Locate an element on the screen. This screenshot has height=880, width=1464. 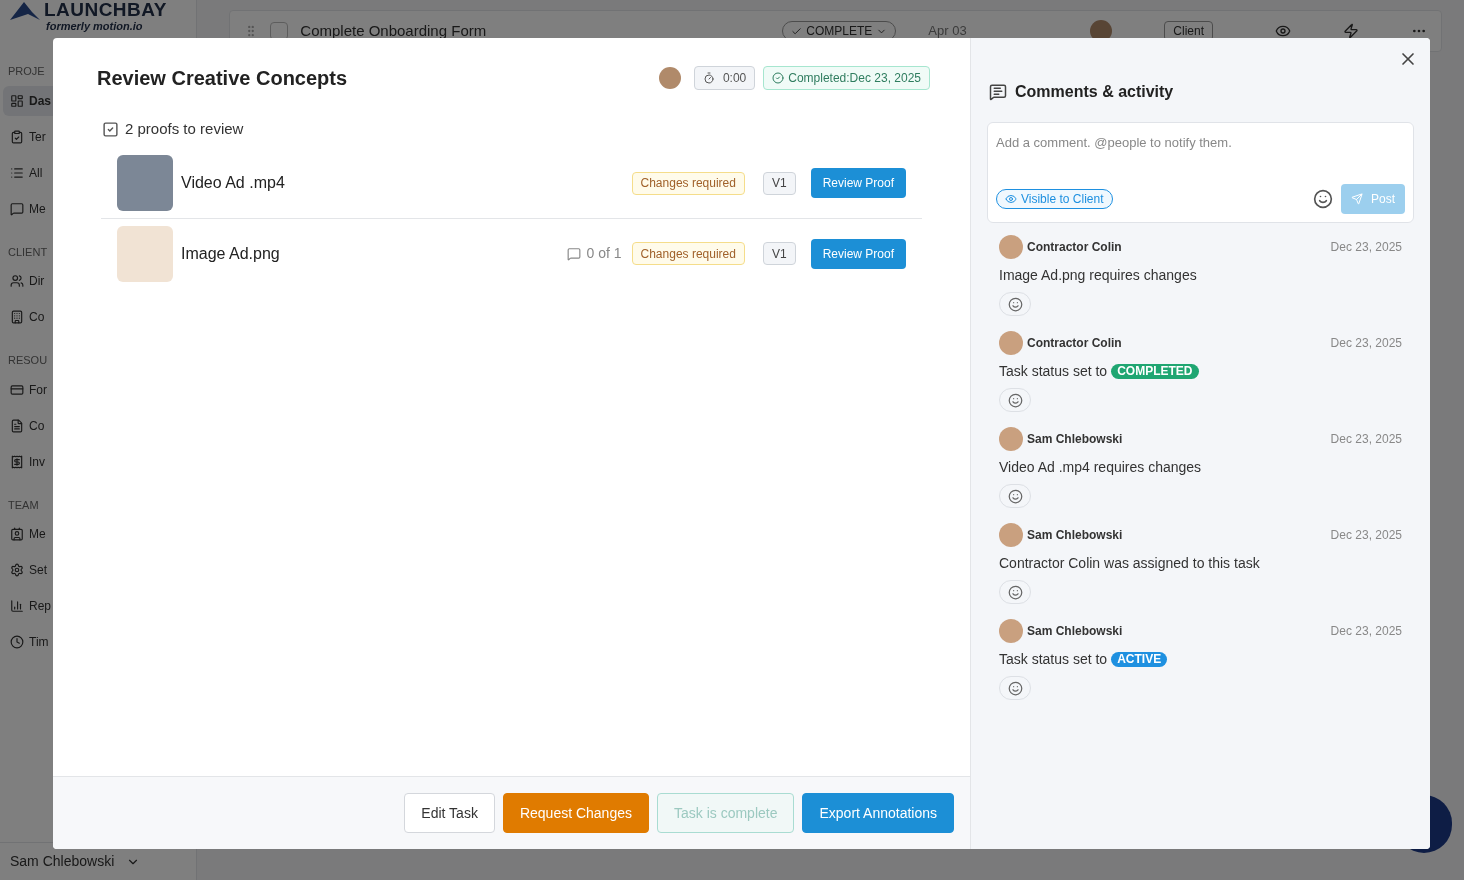
sidebar-heading: PROJE is located at coordinates (26, 71).